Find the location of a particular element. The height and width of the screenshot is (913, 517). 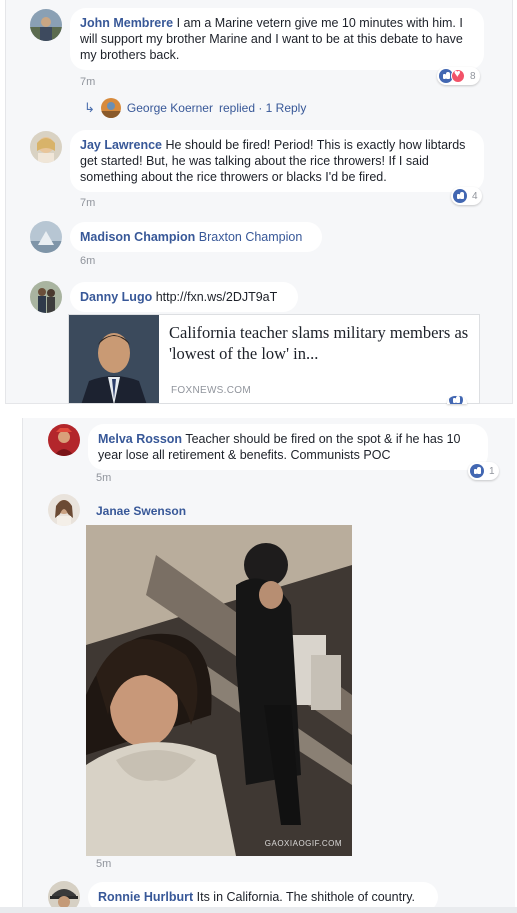

reply-arrow-icon: ↳ is located at coordinates (89, 108).